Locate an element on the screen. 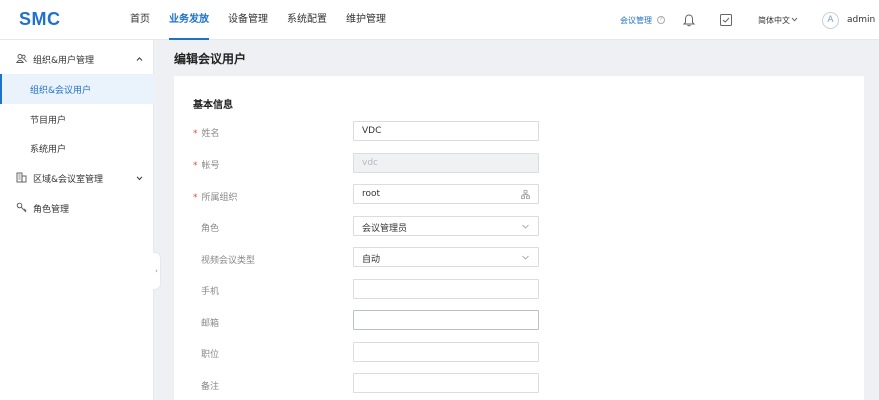 The image size is (879, 400). sidebar-group-role-management: 角色管理 is located at coordinates (77, 208).